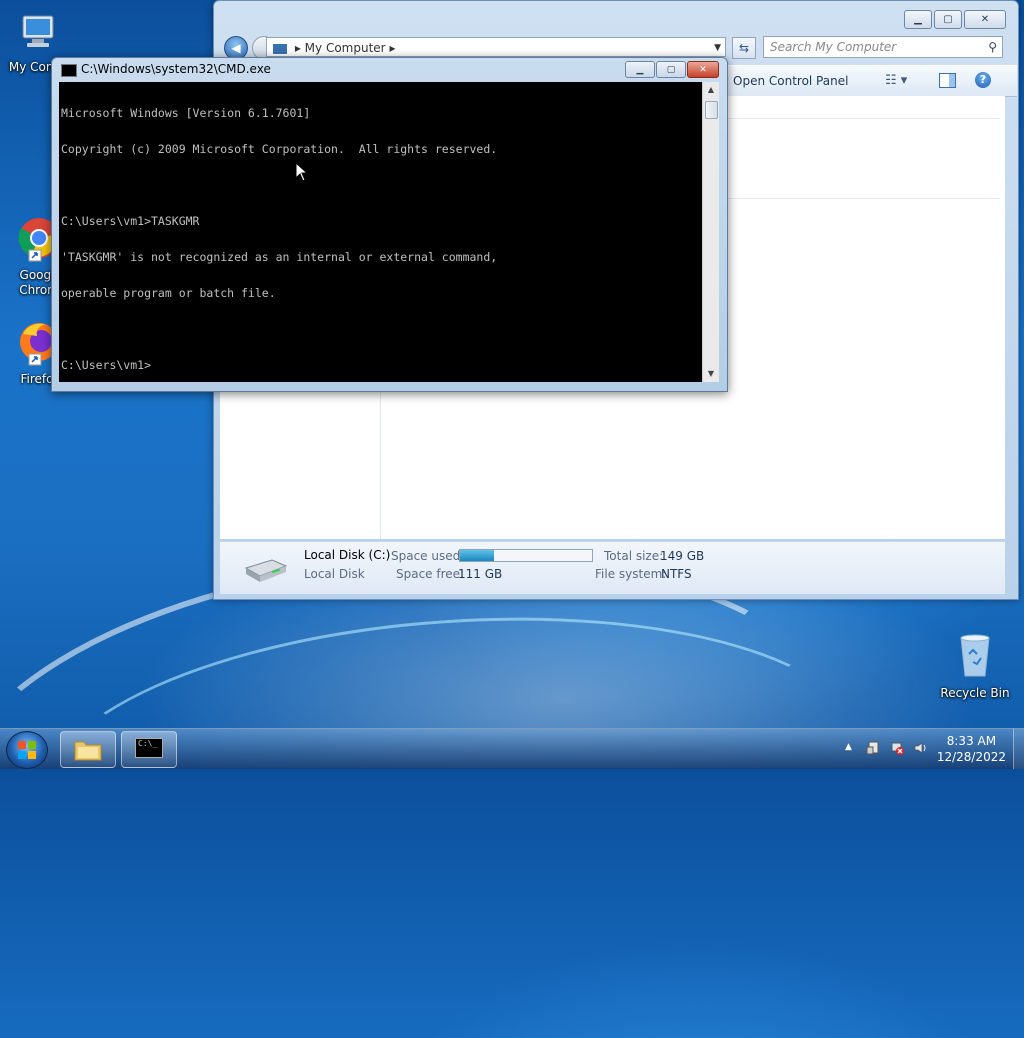 This screenshot has height=1038, width=1024. I want to click on network-icon, so click(897, 748).